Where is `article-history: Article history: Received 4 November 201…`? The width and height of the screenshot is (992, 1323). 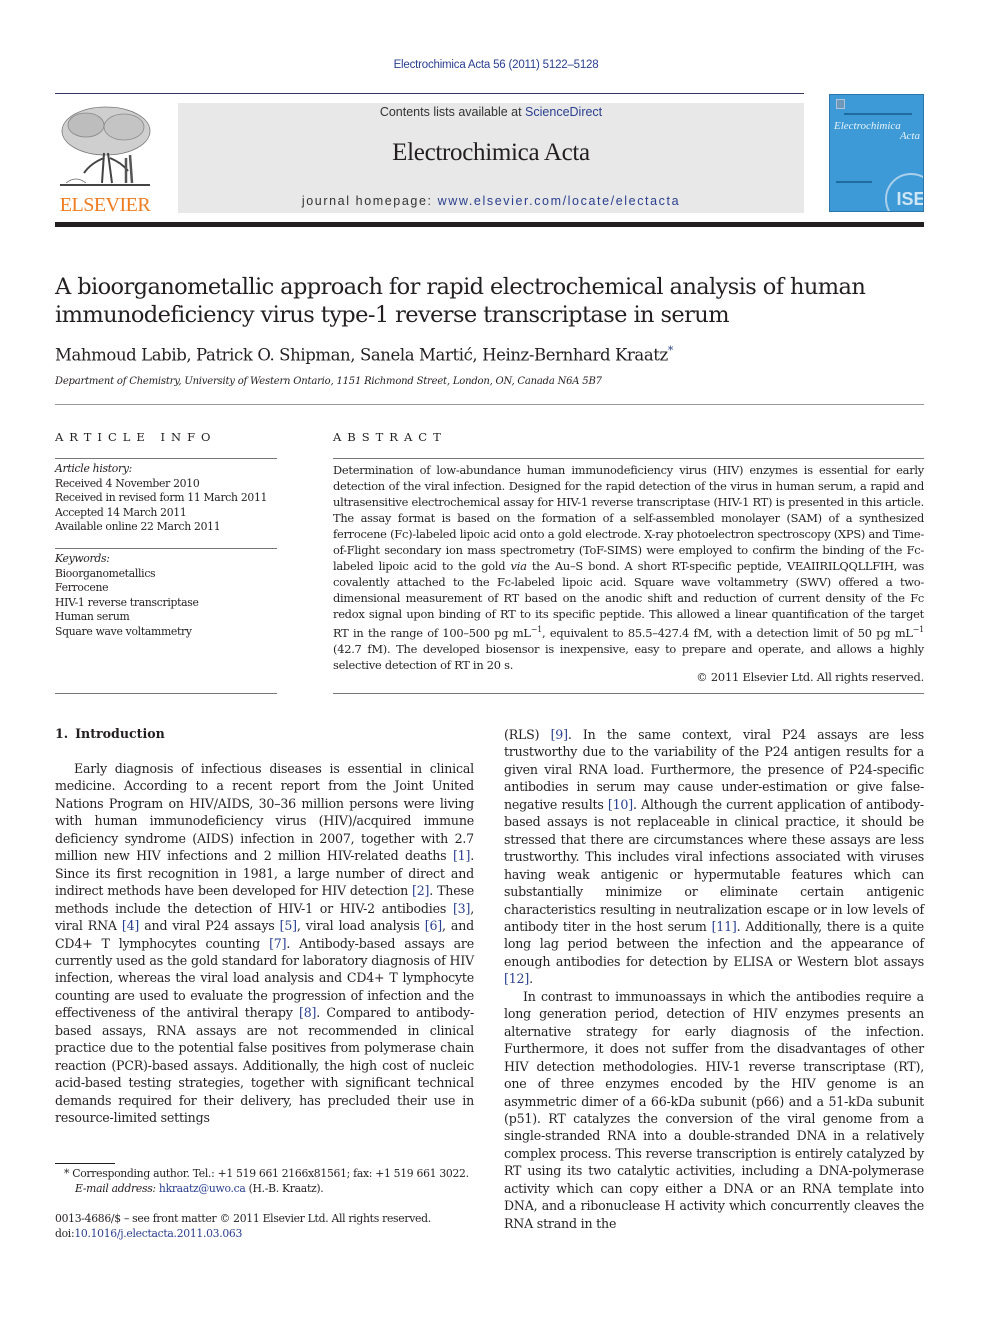 article-history: Article history: Received 4 November 201… is located at coordinates (166, 498).